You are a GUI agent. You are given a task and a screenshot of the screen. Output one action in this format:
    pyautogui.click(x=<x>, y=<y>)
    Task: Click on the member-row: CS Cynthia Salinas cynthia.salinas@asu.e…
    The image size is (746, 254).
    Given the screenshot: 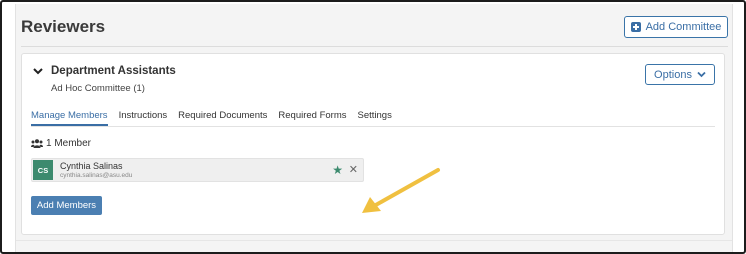 What is the action you would take?
    pyautogui.click(x=197, y=170)
    